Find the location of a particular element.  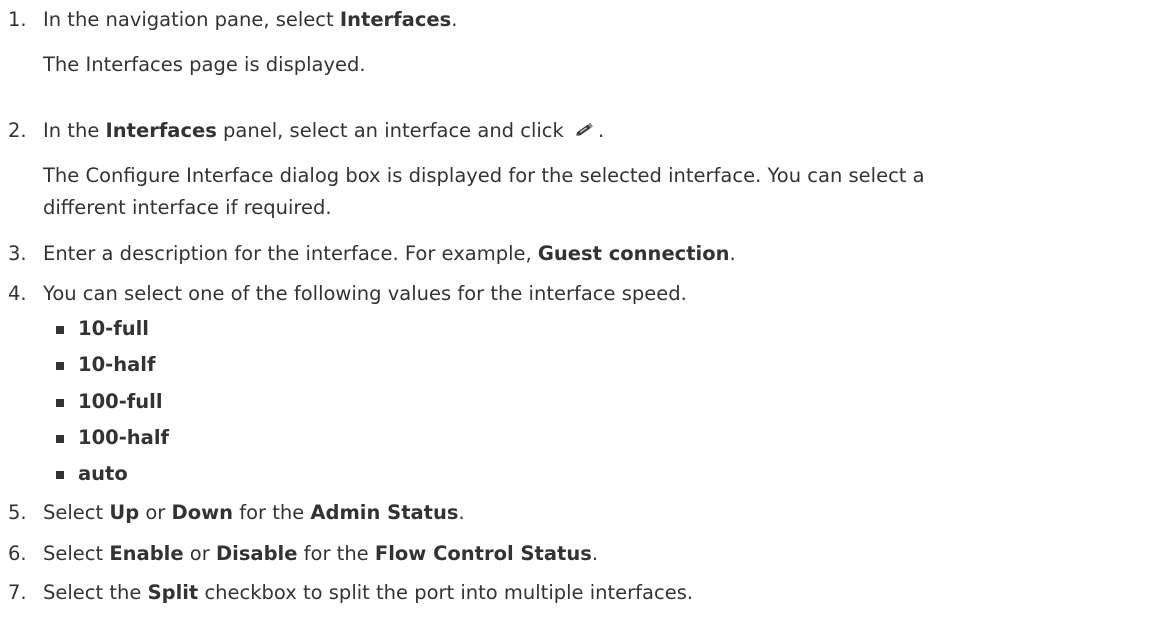

step-1-result: The Interfaces page is displayed. is located at coordinates (204, 64).